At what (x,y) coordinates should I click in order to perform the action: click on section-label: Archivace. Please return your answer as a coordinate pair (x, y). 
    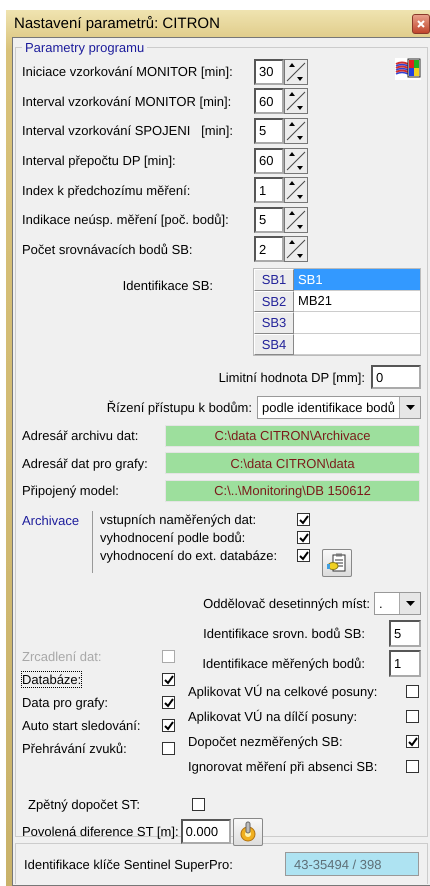
    Looking at the image, I should click on (51, 521).